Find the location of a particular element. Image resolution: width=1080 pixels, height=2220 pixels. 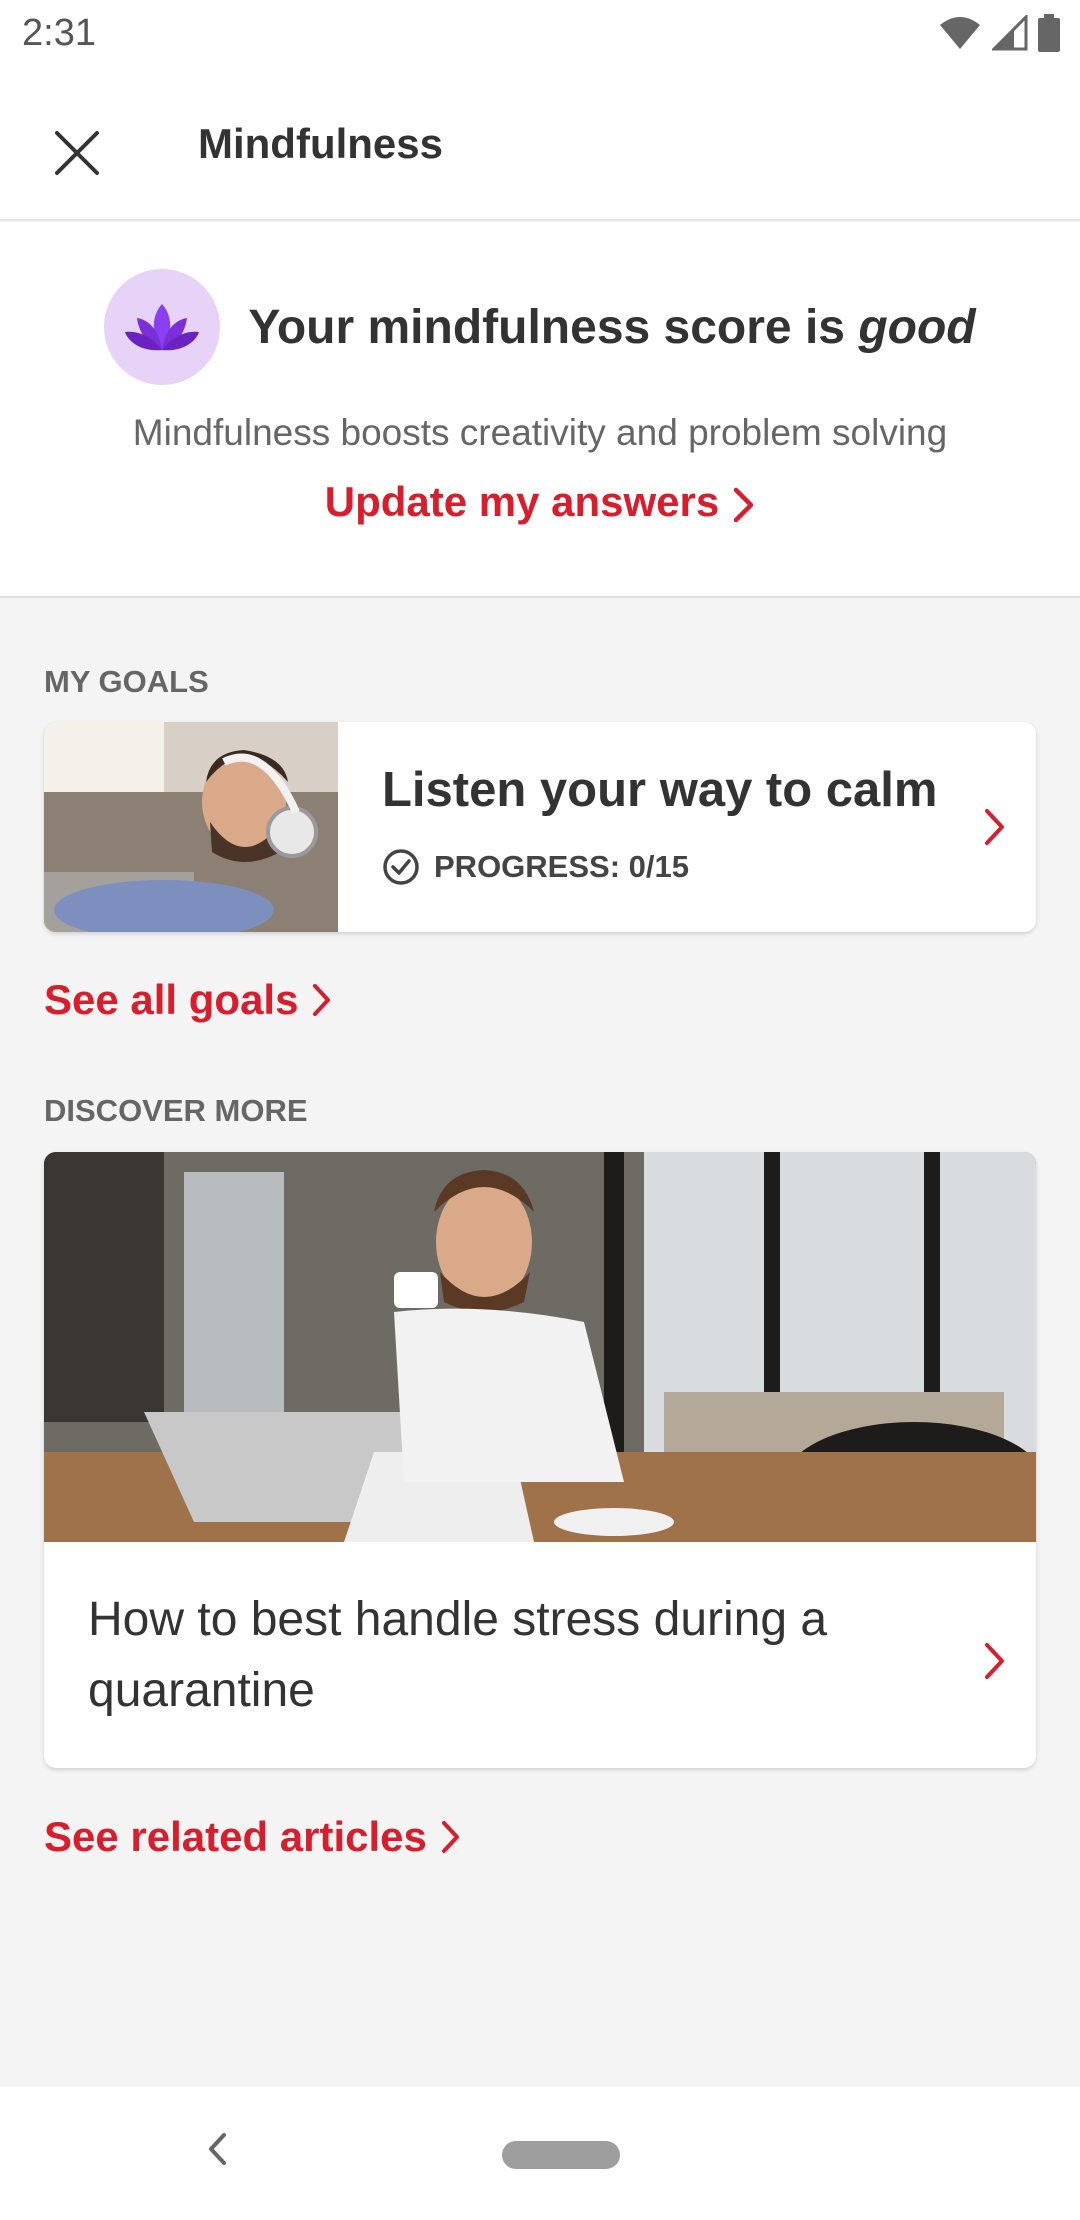

app-bar: Mindfulness is located at coordinates (540, 143).